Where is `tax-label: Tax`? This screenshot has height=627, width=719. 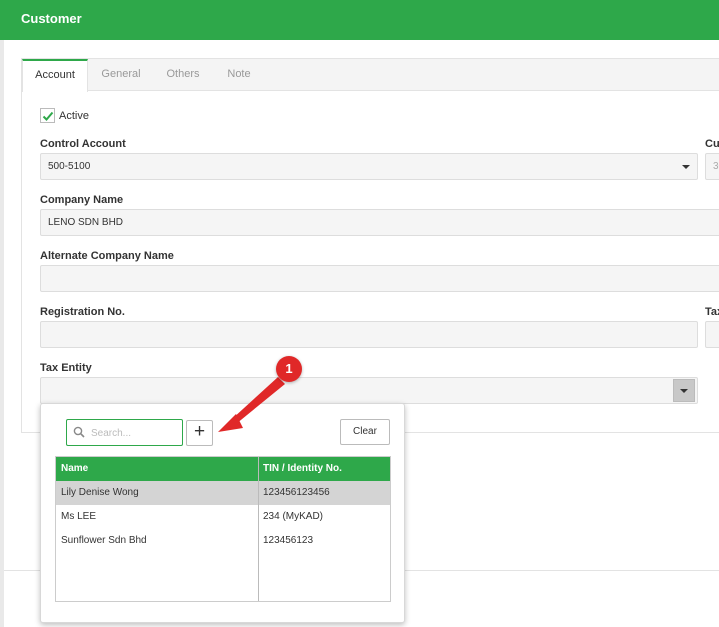 tax-label: Tax is located at coordinates (712, 312).